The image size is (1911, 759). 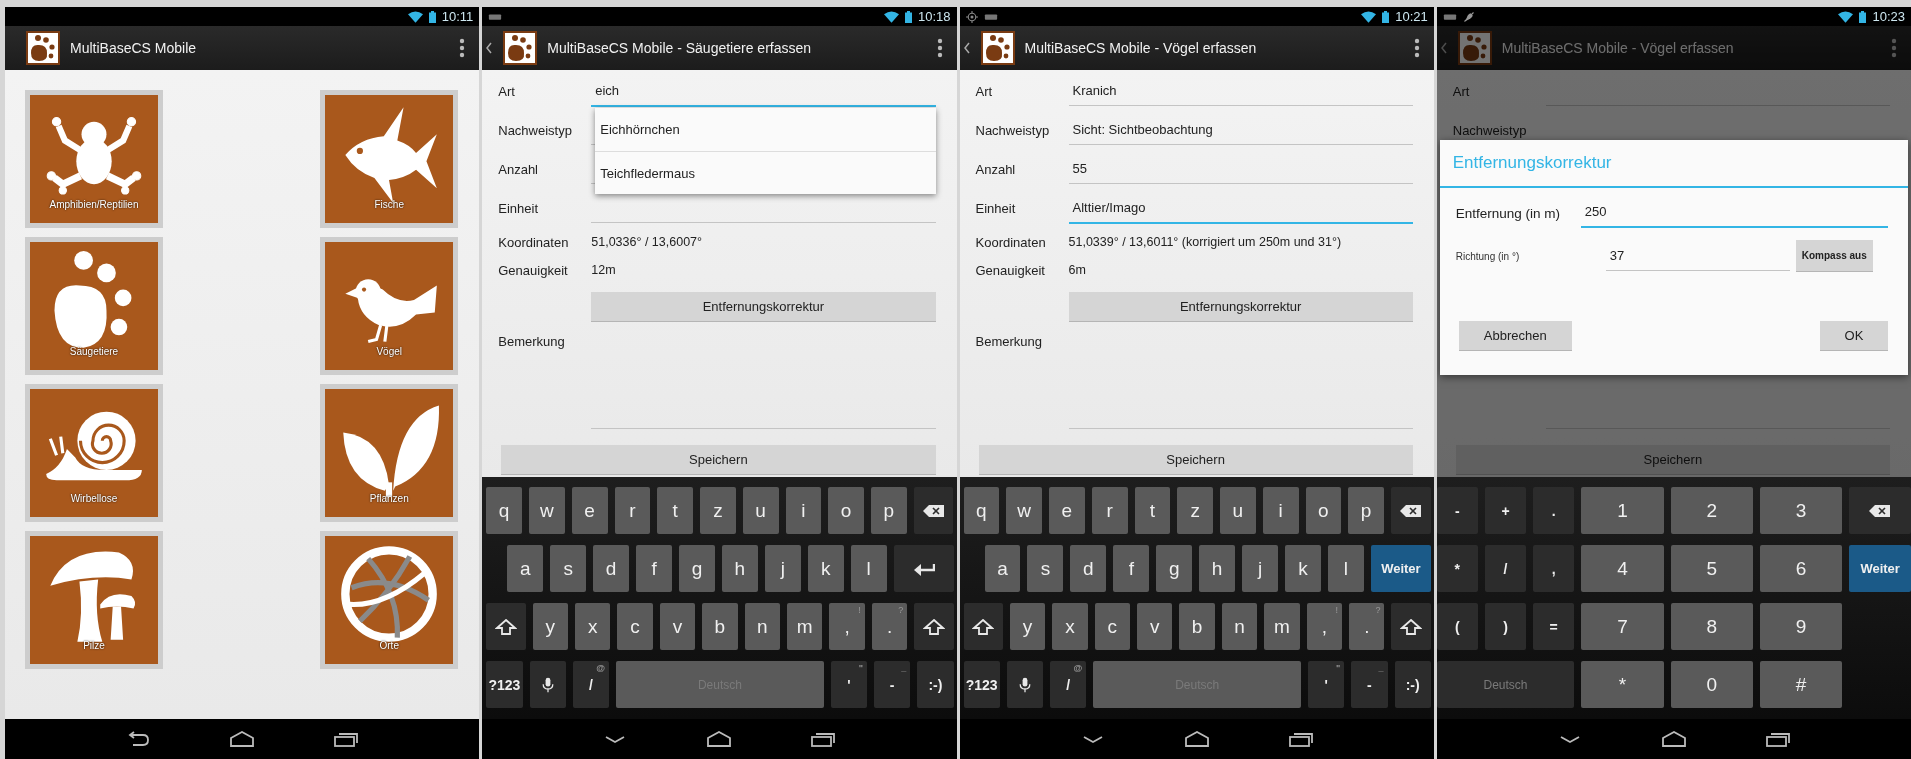 I want to click on keyboard-key: 0, so click(x=1711, y=684).